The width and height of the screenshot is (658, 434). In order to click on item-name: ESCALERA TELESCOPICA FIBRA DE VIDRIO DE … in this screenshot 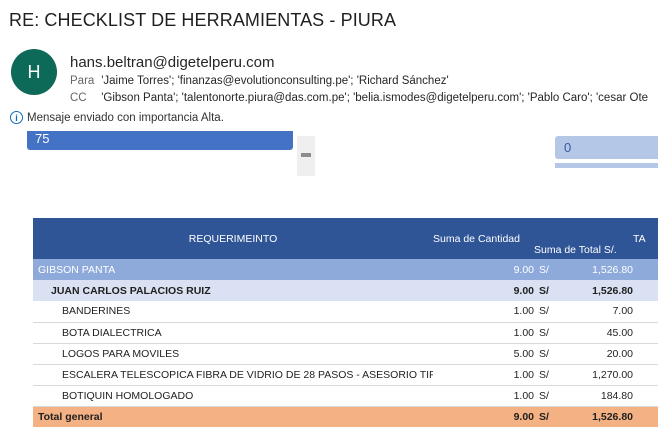, I will do `click(233, 375)`.